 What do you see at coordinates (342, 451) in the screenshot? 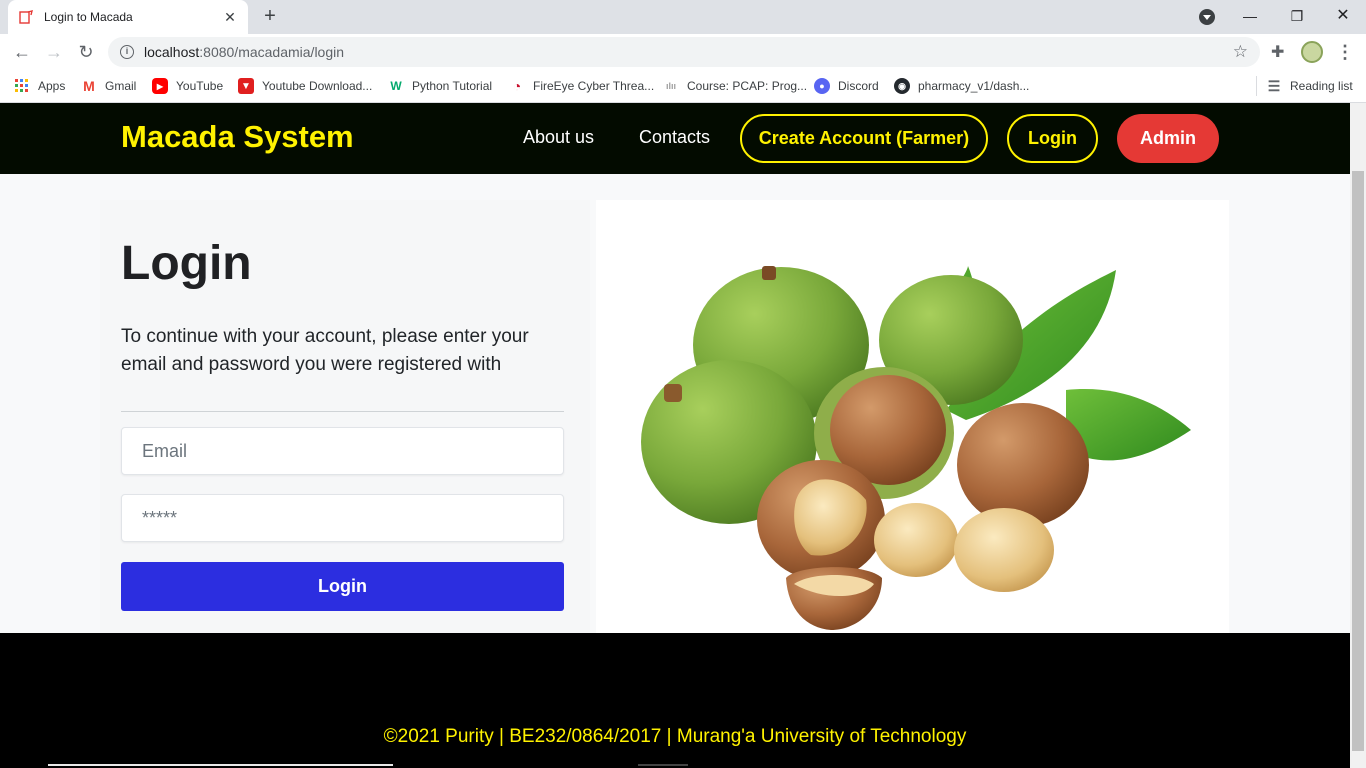
I see `email-field` at bounding box center [342, 451].